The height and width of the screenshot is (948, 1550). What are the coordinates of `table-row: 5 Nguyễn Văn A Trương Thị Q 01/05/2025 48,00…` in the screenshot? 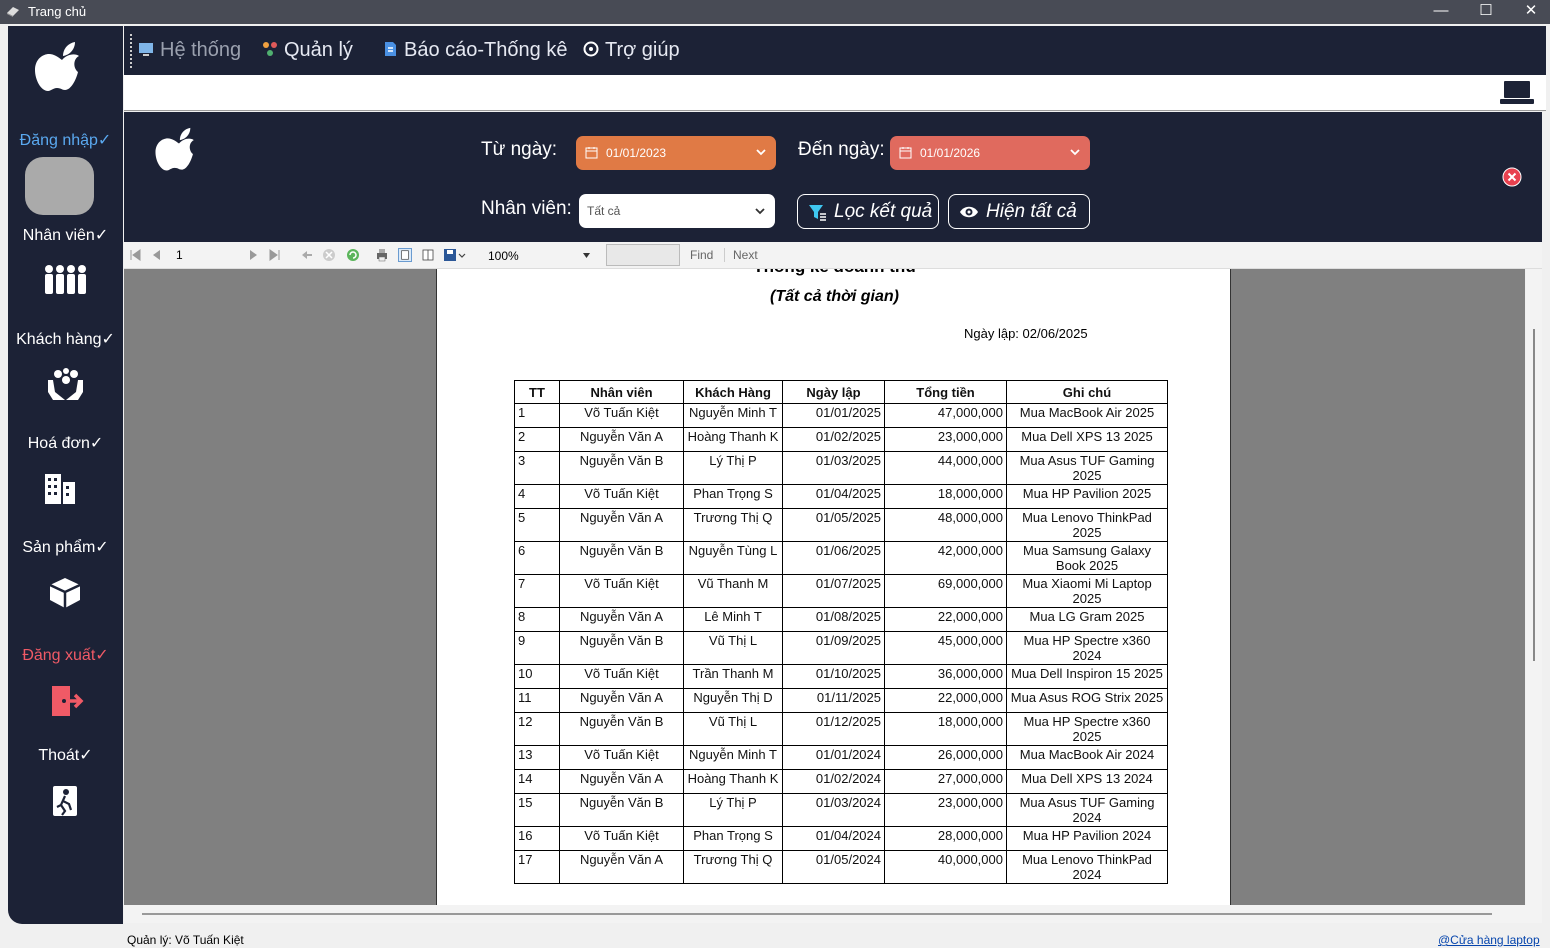 It's located at (841, 525).